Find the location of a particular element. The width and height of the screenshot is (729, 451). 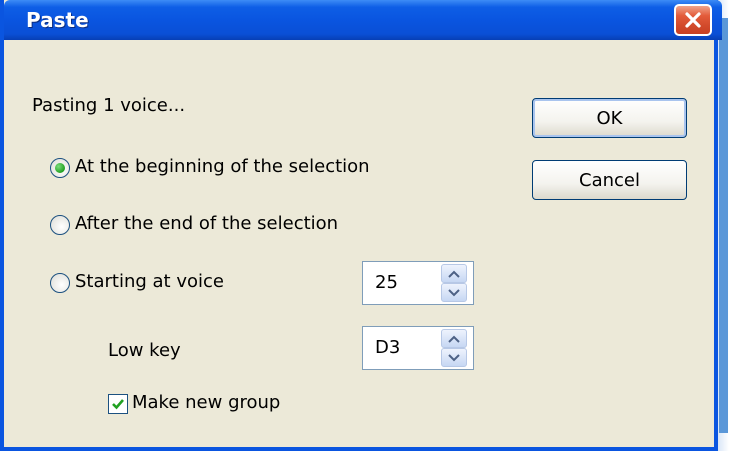

title-bar: Paste is located at coordinates (363, 20).